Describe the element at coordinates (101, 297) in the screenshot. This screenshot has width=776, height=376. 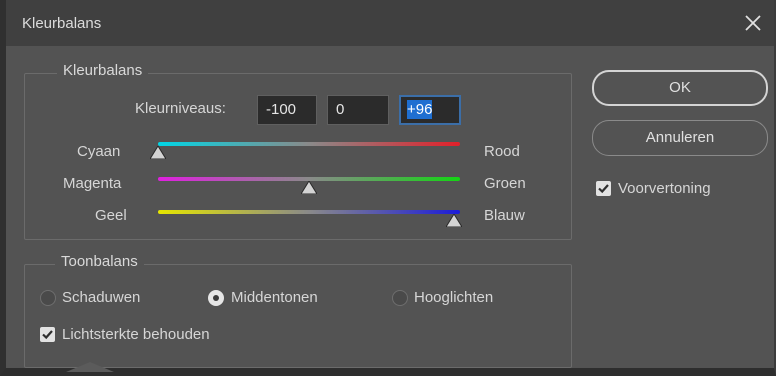
I see `radio-shadows-label: Schaduwen` at that location.